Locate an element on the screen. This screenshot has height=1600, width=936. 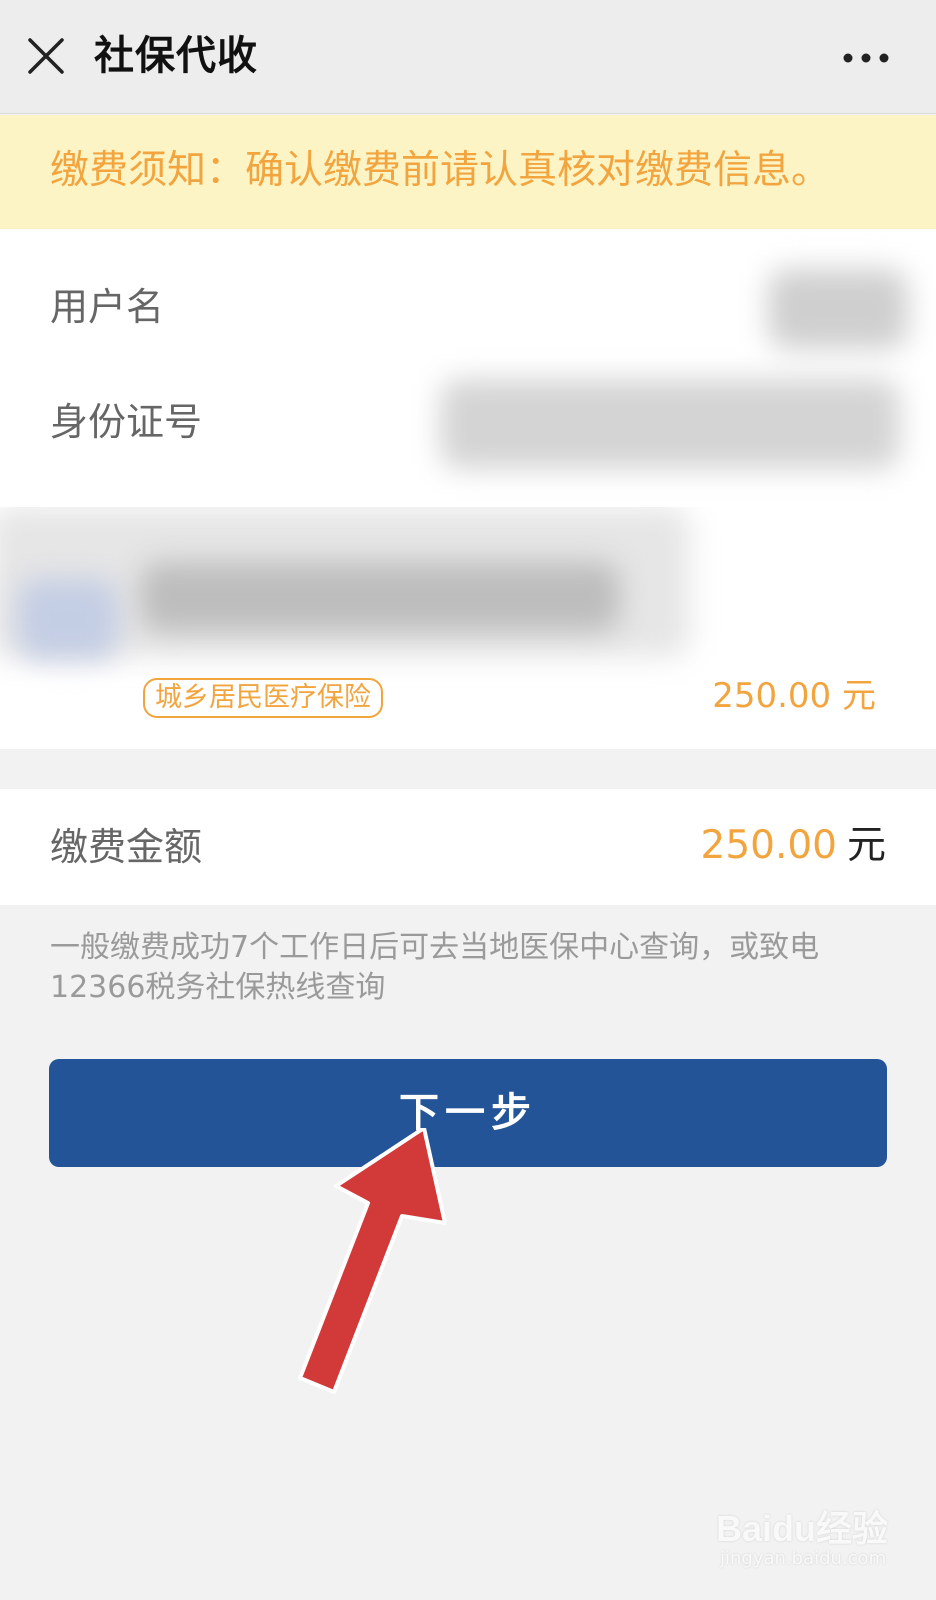
more-icon is located at coordinates (866, 58).